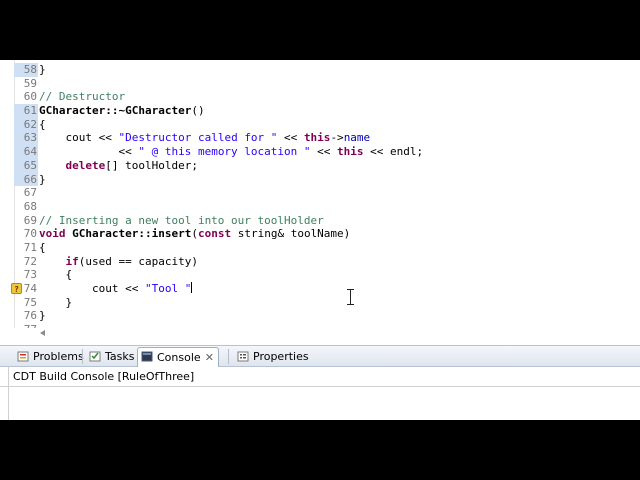 The image size is (640, 480). What do you see at coordinates (327, 179) in the screenshot?
I see `code-line: 66}` at bounding box center [327, 179].